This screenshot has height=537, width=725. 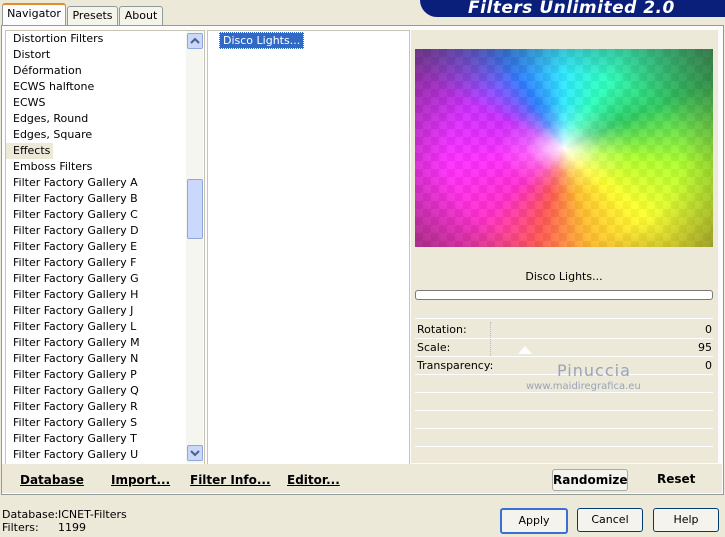 I want to click on param-scale-label: Scale:, so click(x=434, y=347).